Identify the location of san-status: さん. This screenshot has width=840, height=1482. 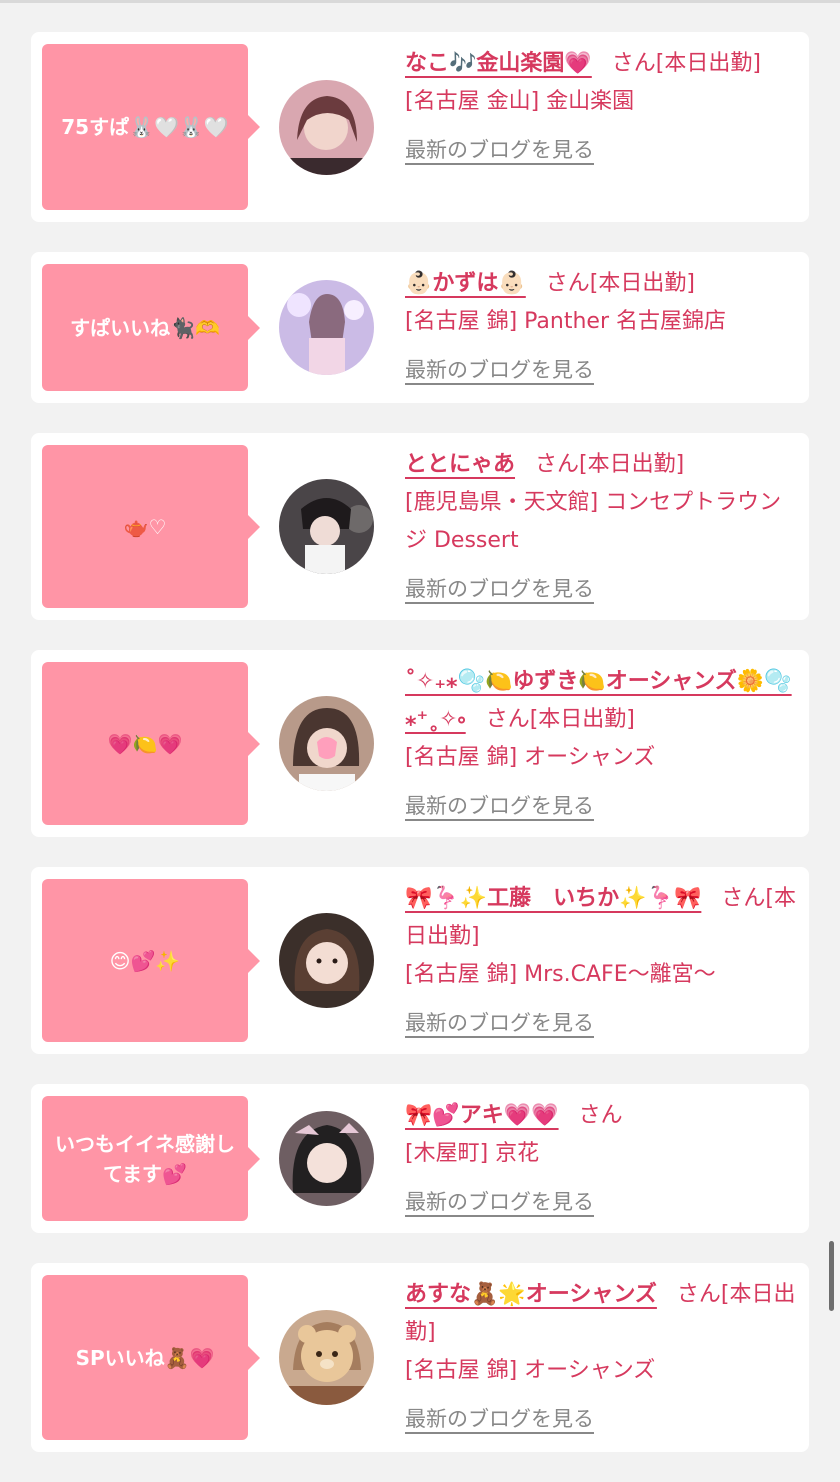
(600, 1115).